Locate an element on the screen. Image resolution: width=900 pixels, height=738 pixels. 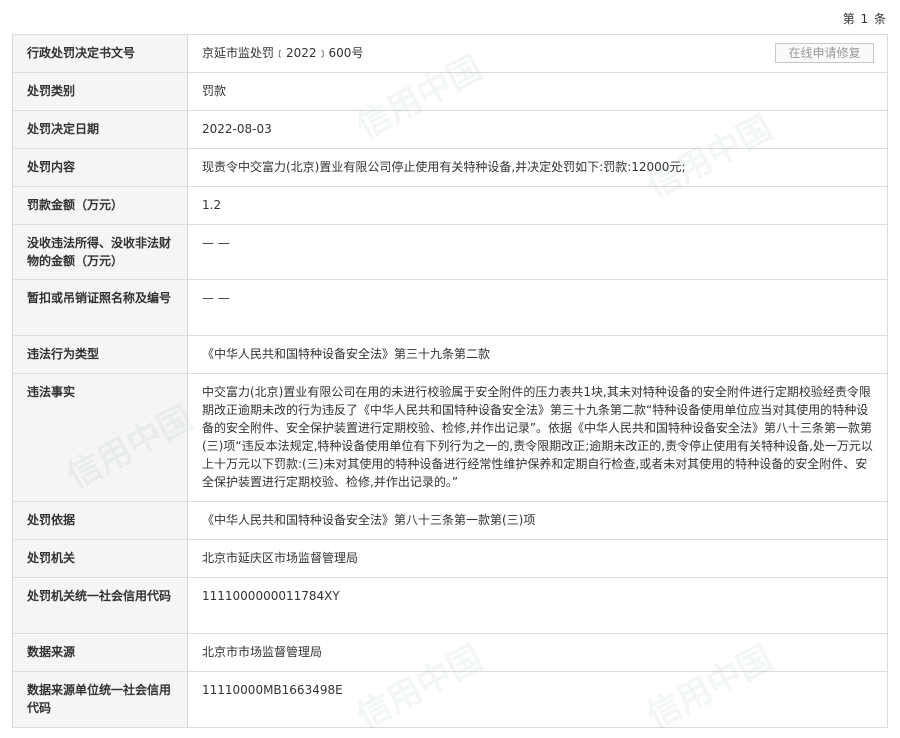
online-repair-button: 在线申请修复 is located at coordinates (824, 53).